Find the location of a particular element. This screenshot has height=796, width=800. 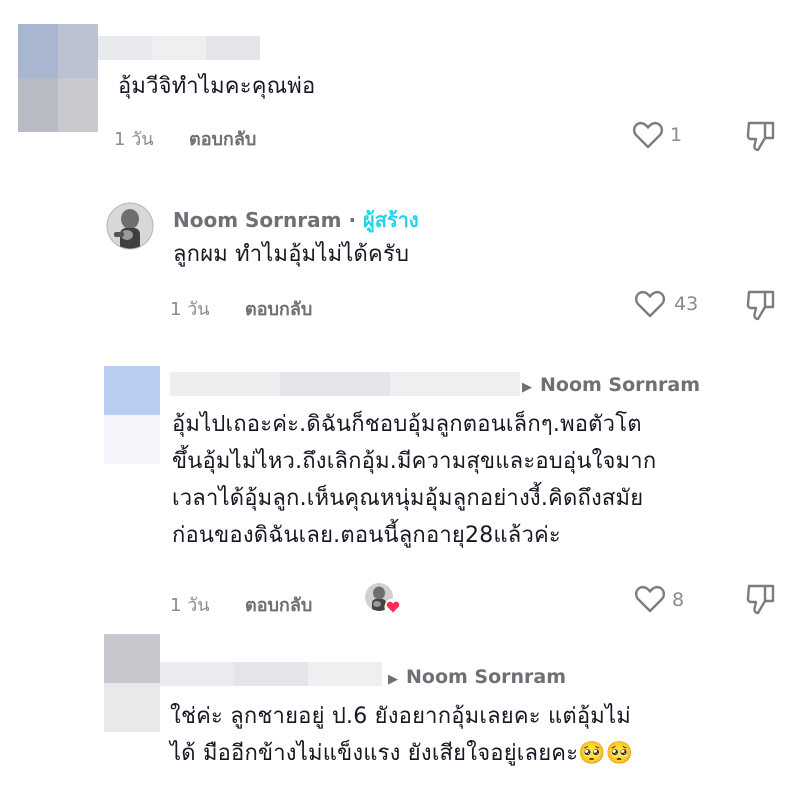

like-count: 8 is located at coordinates (678, 600).